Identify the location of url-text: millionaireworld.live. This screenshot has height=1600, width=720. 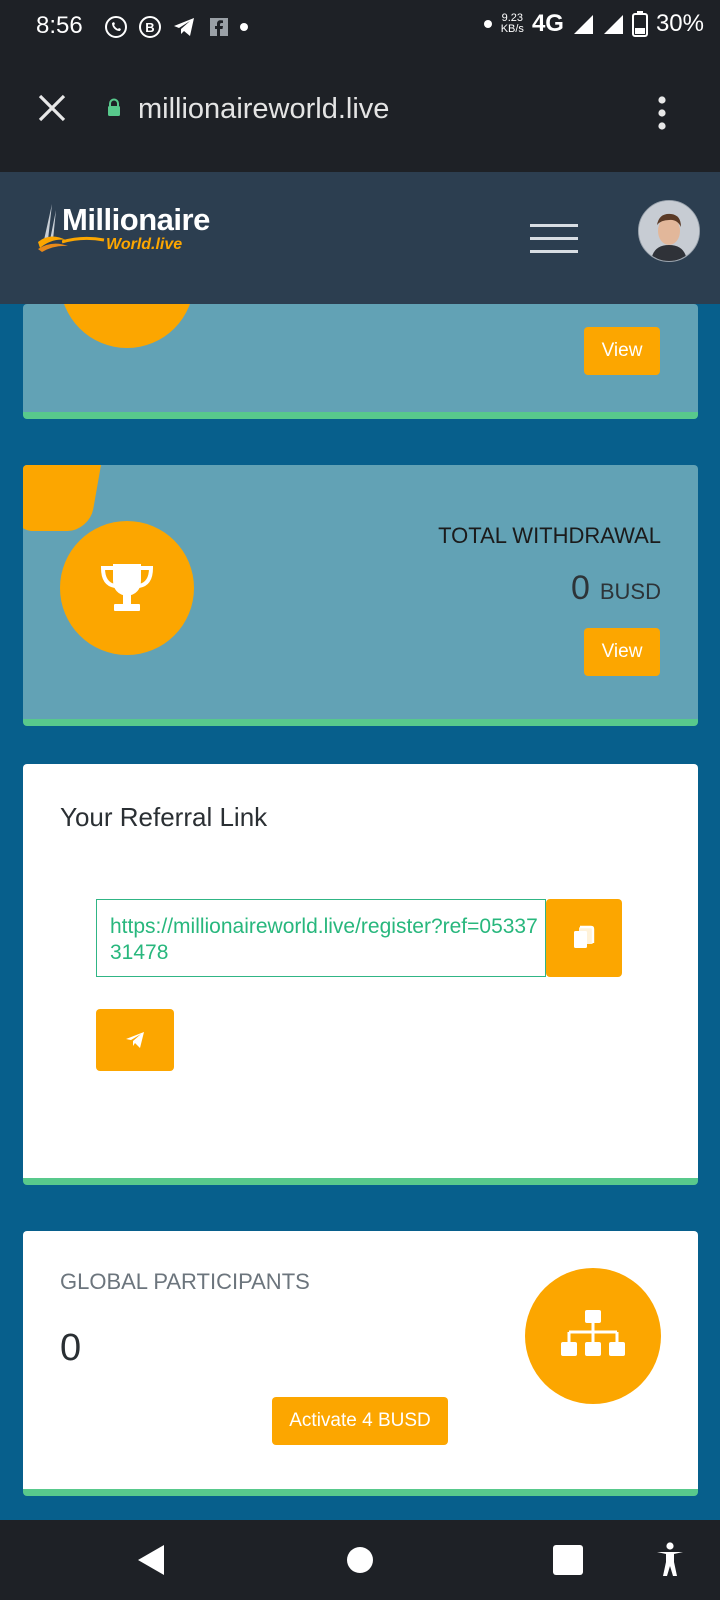
(263, 109).